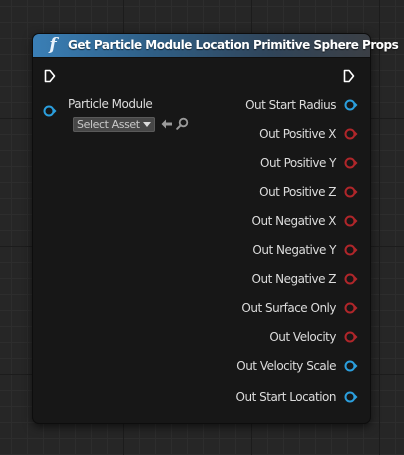 Image resolution: width=404 pixels, height=455 pixels. Describe the element at coordinates (302, 337) in the screenshot. I see `output-pin-label: Out Velocity` at that location.